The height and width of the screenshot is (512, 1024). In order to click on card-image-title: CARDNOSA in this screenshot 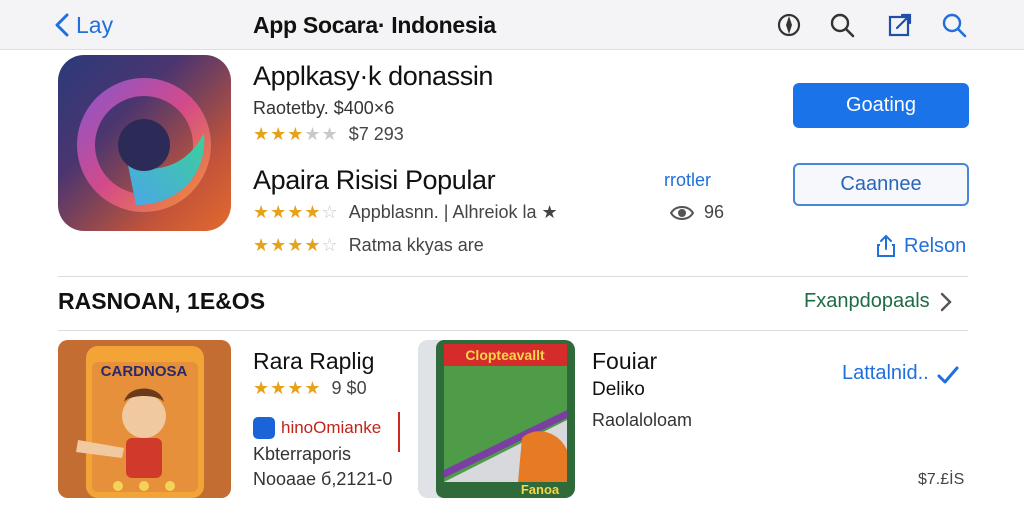, I will do `click(144, 371)`.